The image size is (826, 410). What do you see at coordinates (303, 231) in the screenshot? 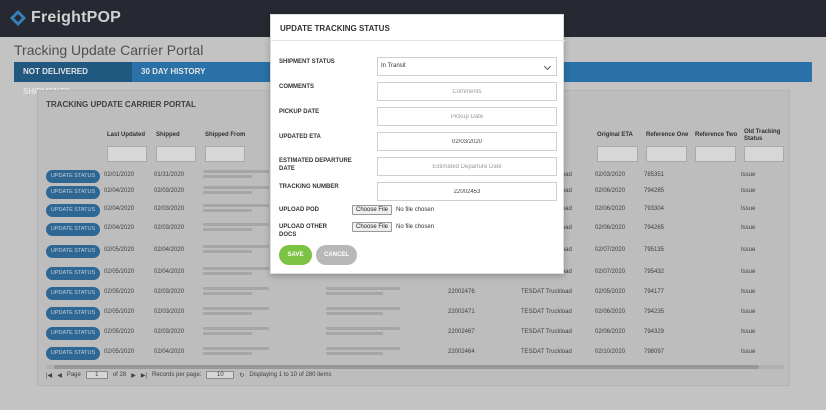
I see `upload-other-docs-label: UPLOAD OTHER DOCS` at bounding box center [303, 231].